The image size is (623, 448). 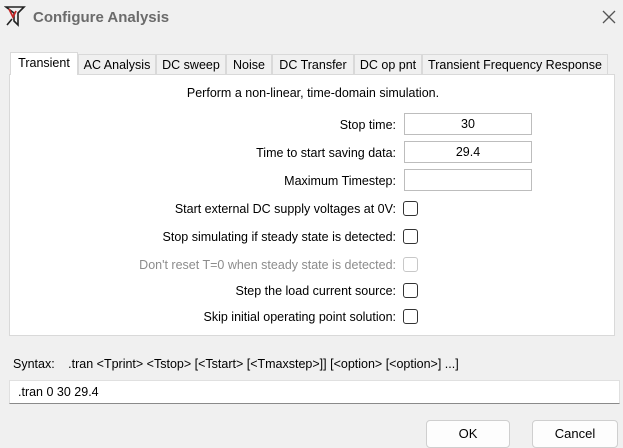 What do you see at coordinates (367, 125) in the screenshot?
I see `stop-time-label: Stop time:` at bounding box center [367, 125].